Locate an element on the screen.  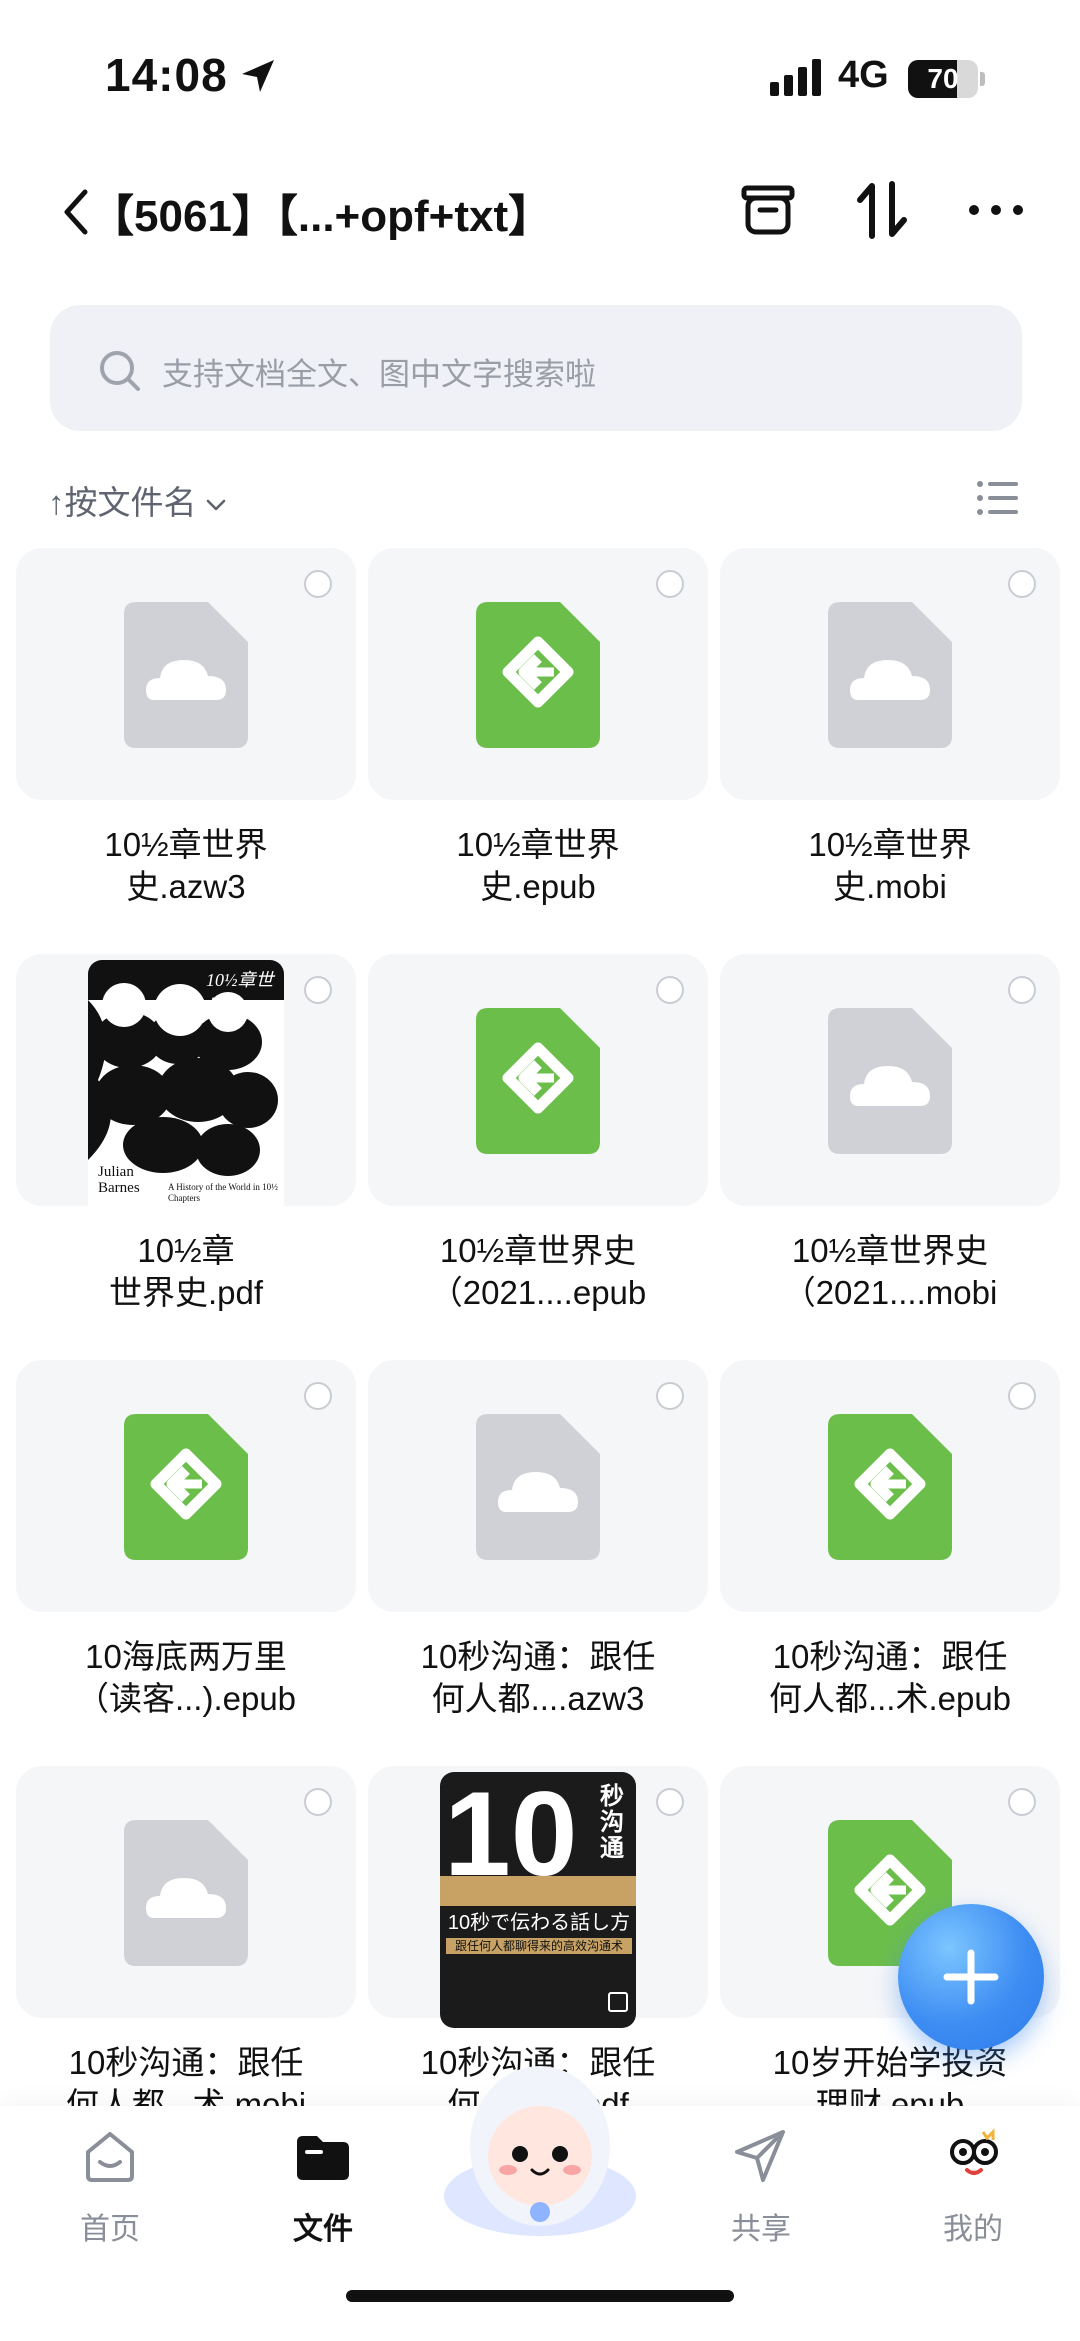
mascot-image is located at coordinates (540, 2151).